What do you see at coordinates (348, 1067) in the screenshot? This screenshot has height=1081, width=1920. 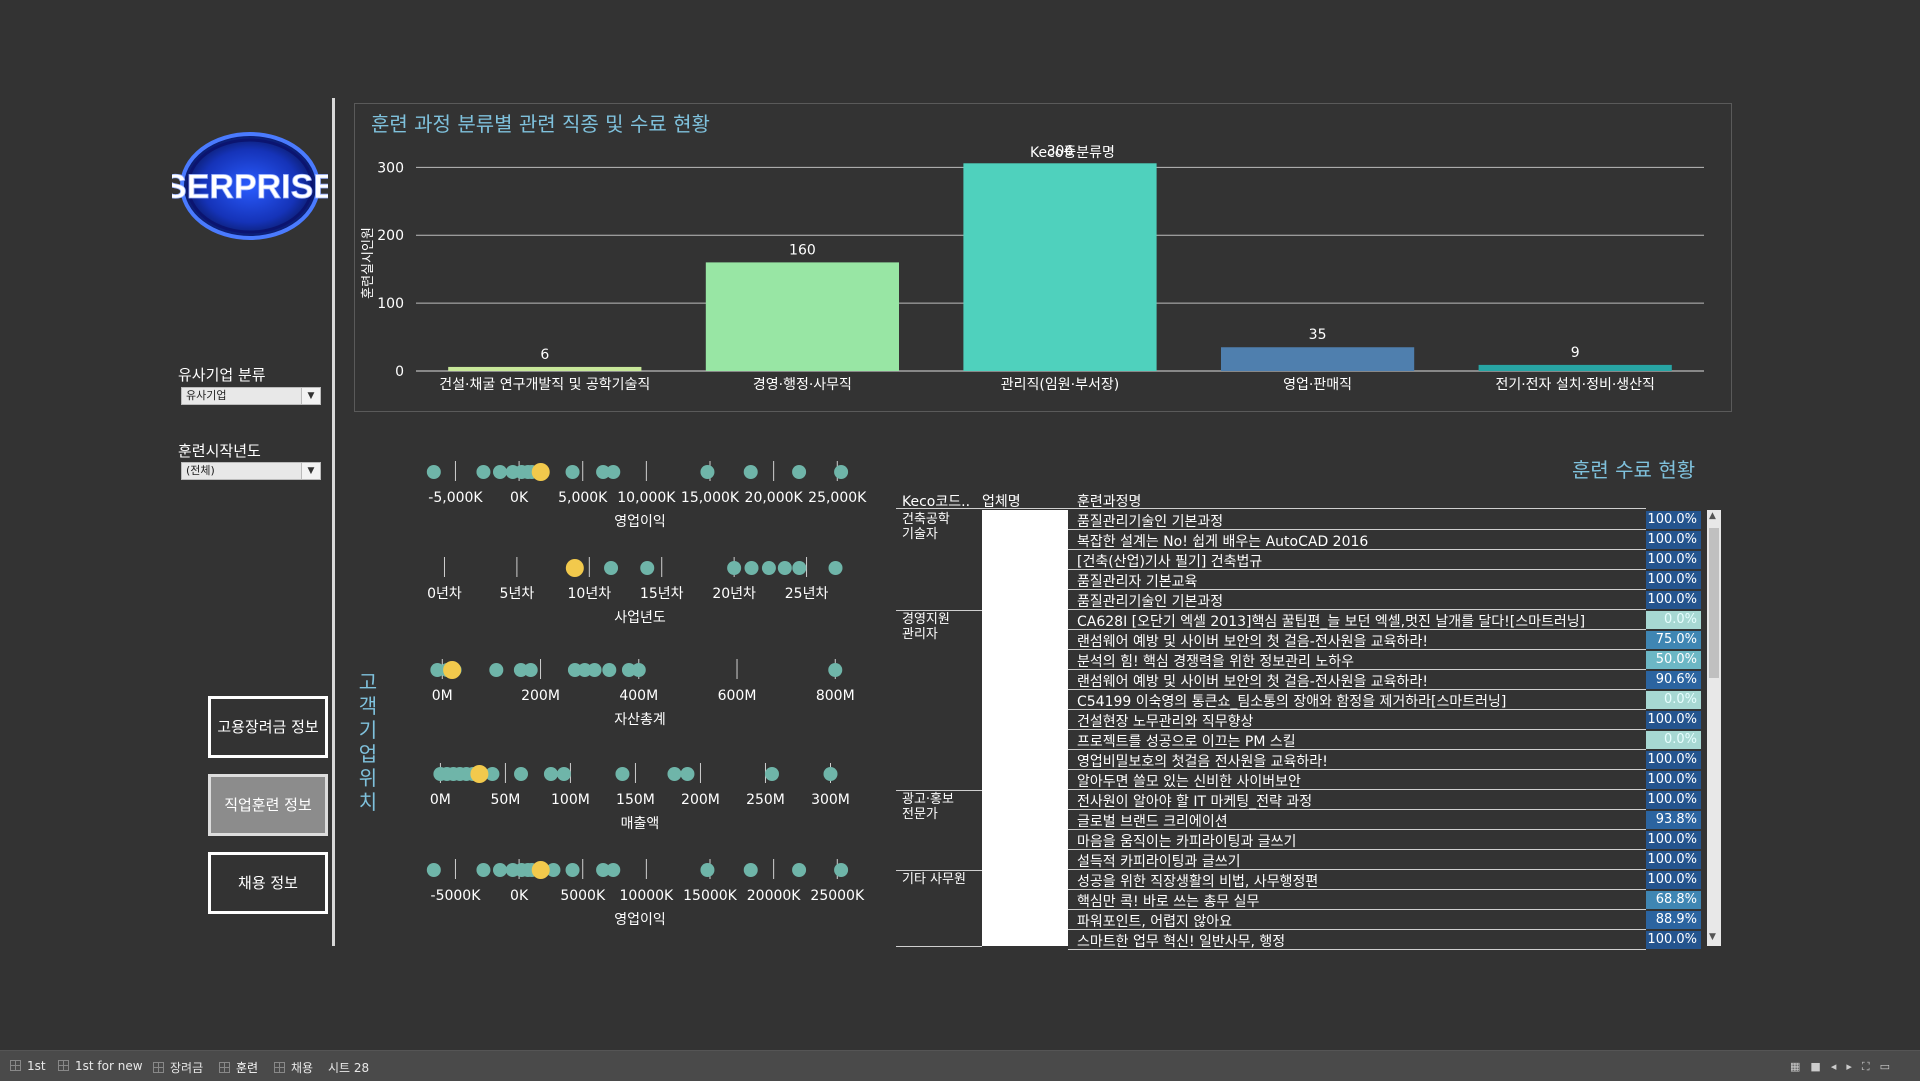 I see `tab-sheet-28: 시트 28` at bounding box center [348, 1067].